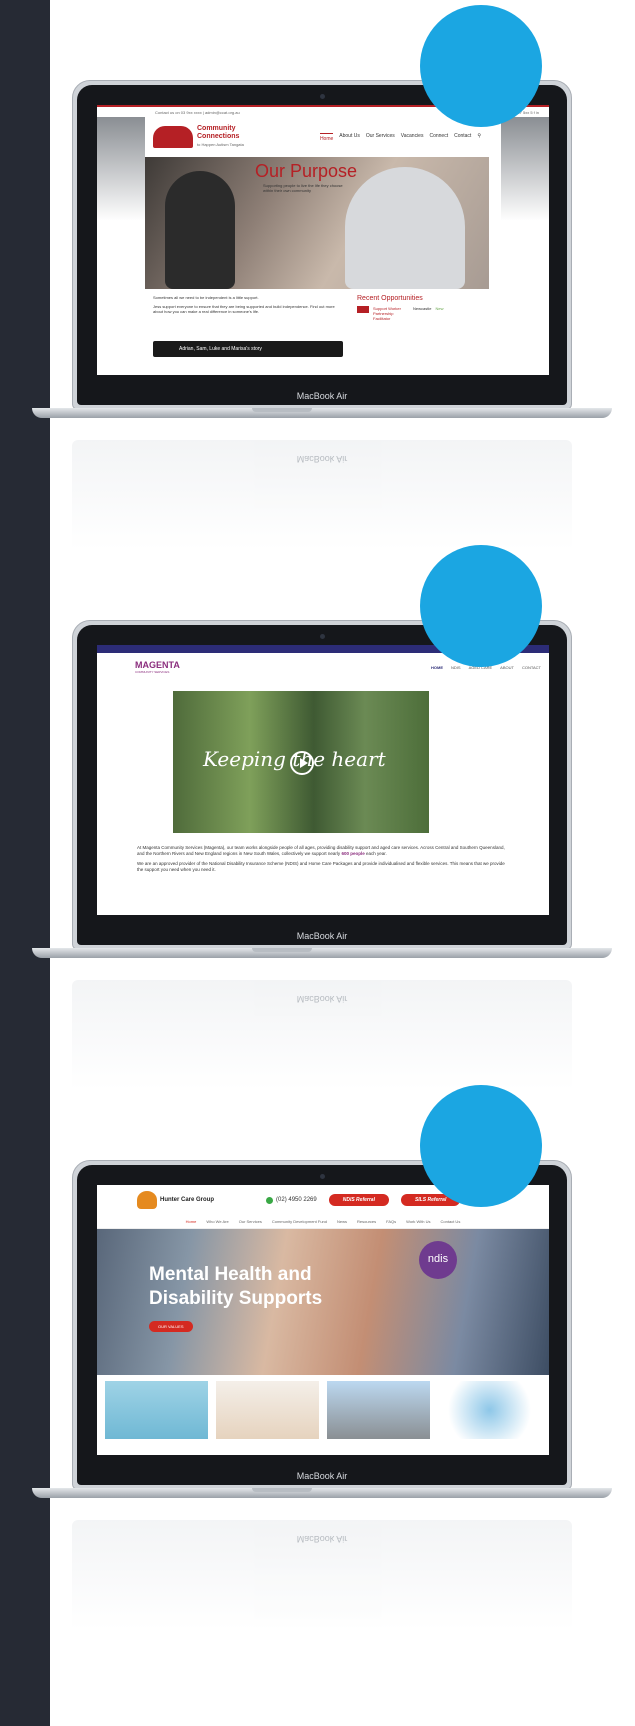 This screenshot has width=635, height=1726. What do you see at coordinates (236, 1286) in the screenshot?
I see `hero-title: Mental Health and Disability Supports` at bounding box center [236, 1286].